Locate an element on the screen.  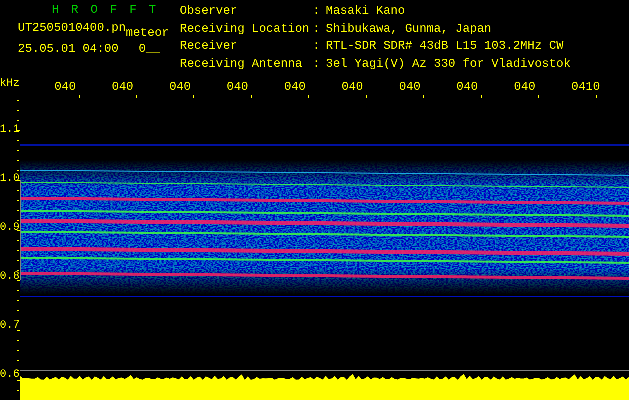
info-value: Masaki Kano is located at coordinates (366, 12).